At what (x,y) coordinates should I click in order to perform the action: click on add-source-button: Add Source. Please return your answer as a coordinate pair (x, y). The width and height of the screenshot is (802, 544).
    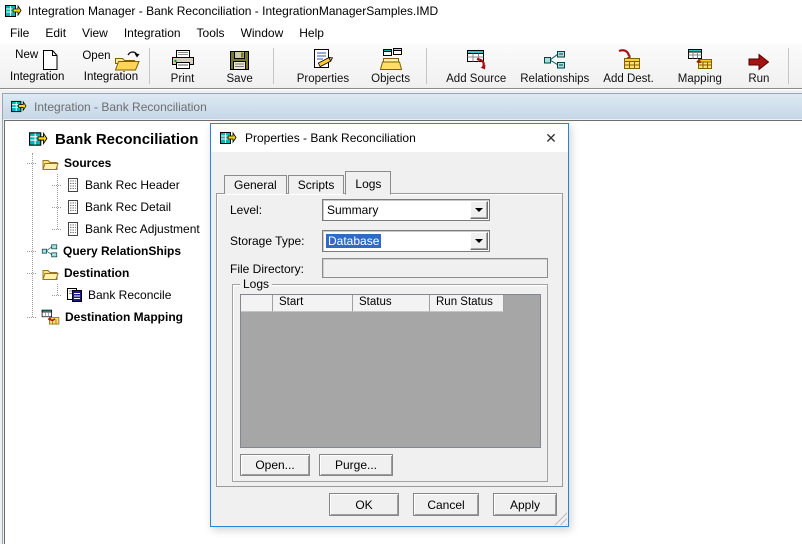
    Looking at the image, I should click on (476, 66).